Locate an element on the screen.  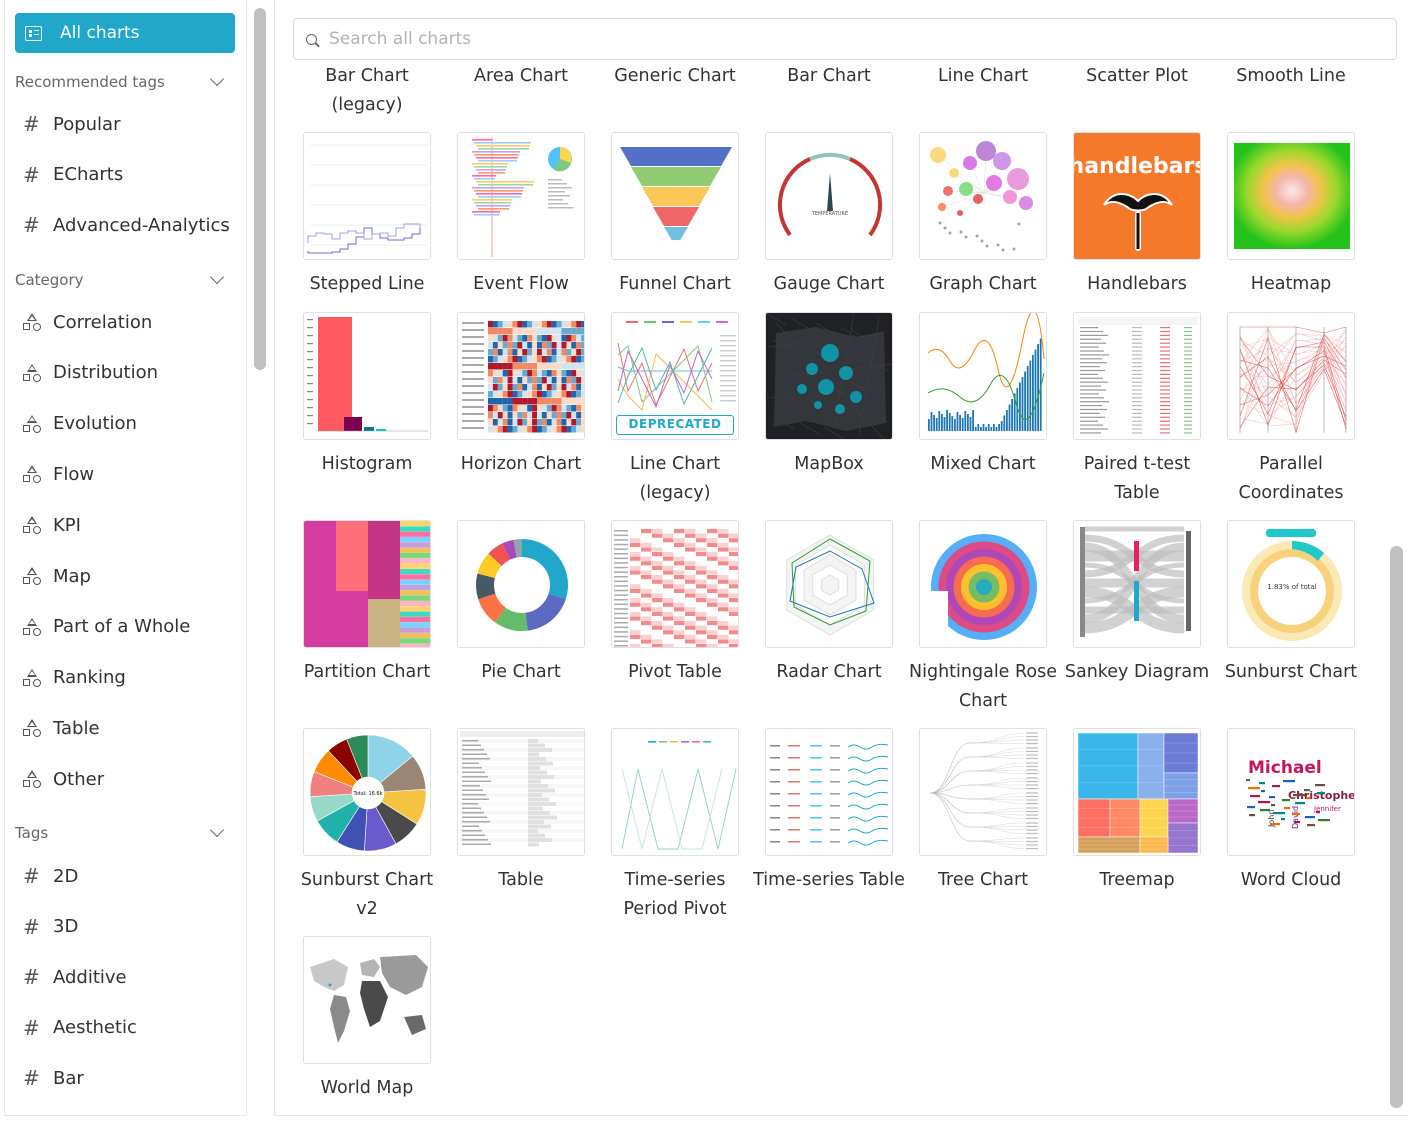
sidebar-scrollbar is located at coordinates (260, 560).